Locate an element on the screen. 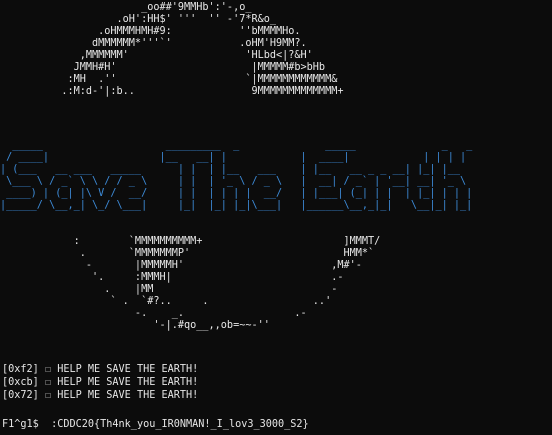 The height and width of the screenshot is (435, 552). log-prefix: [0xf2] is located at coordinates (23, 369).